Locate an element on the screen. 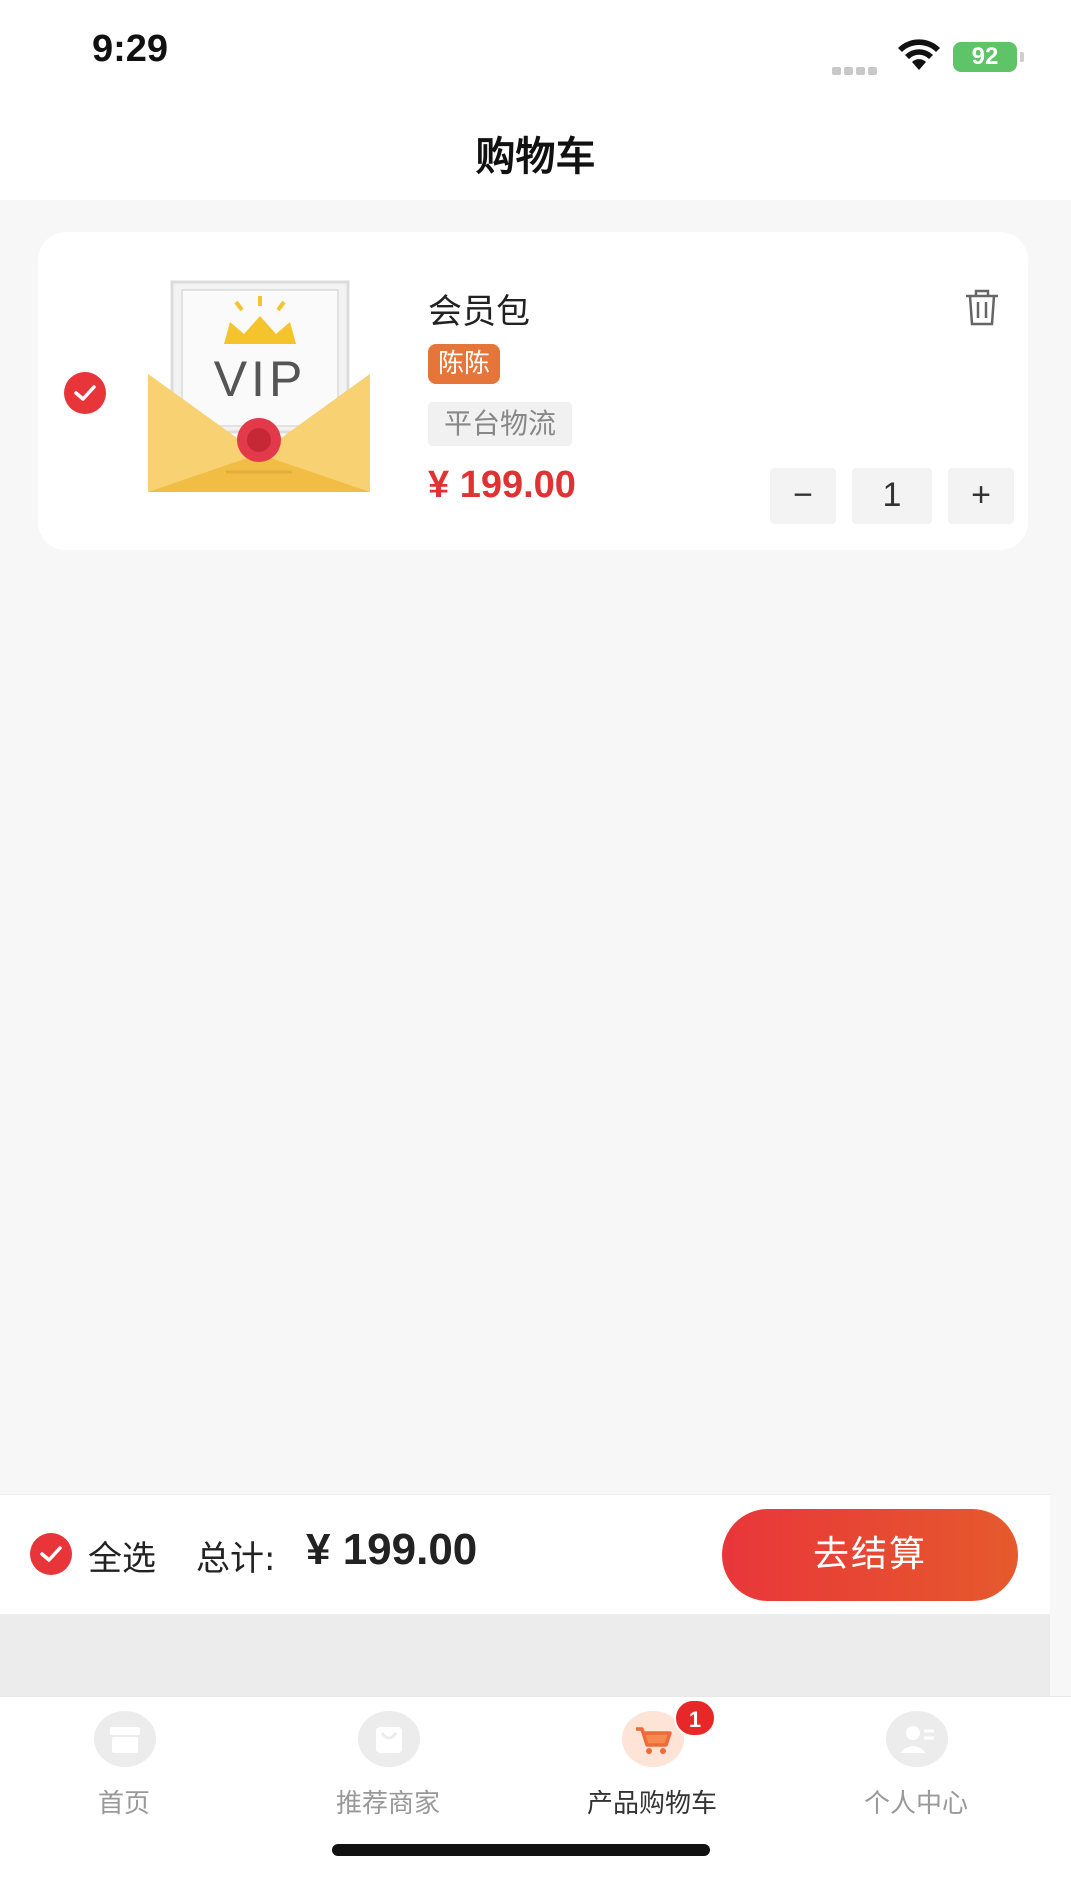  storefront-icon is located at coordinates (125, 1739).